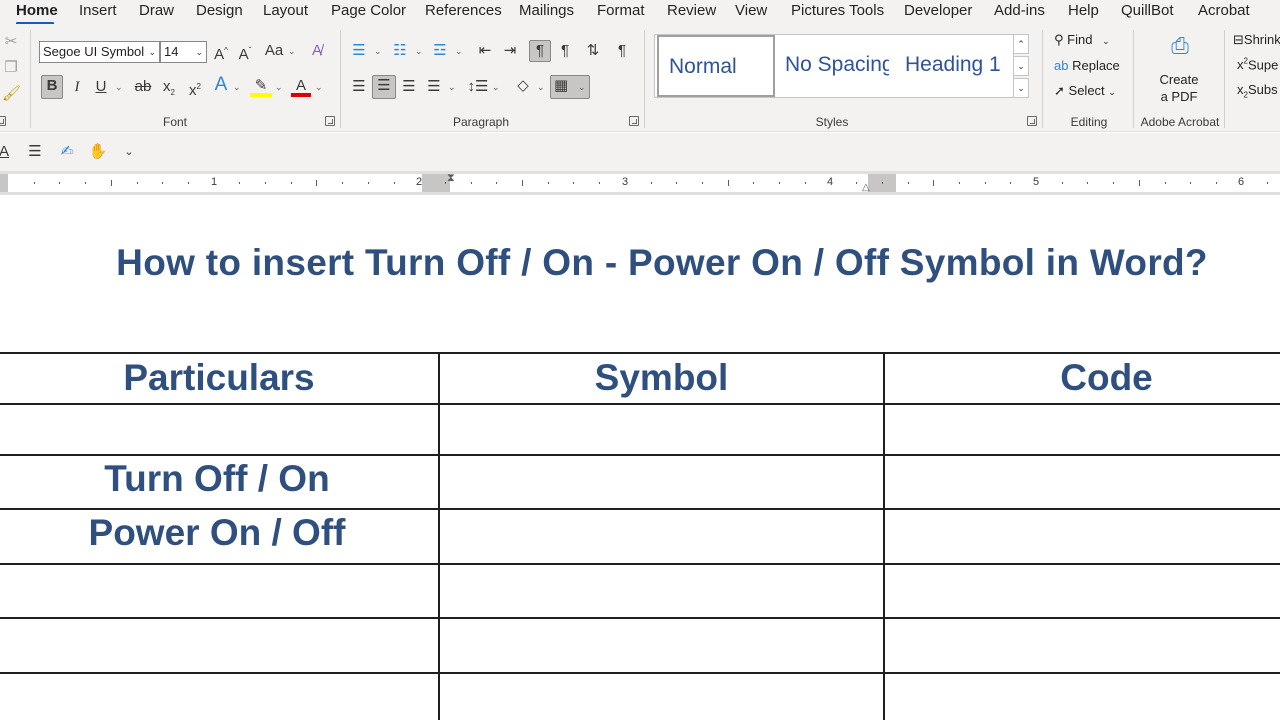 This screenshot has width=1280, height=720. I want to click on show-formatting-icon: ¶, so click(622, 51).